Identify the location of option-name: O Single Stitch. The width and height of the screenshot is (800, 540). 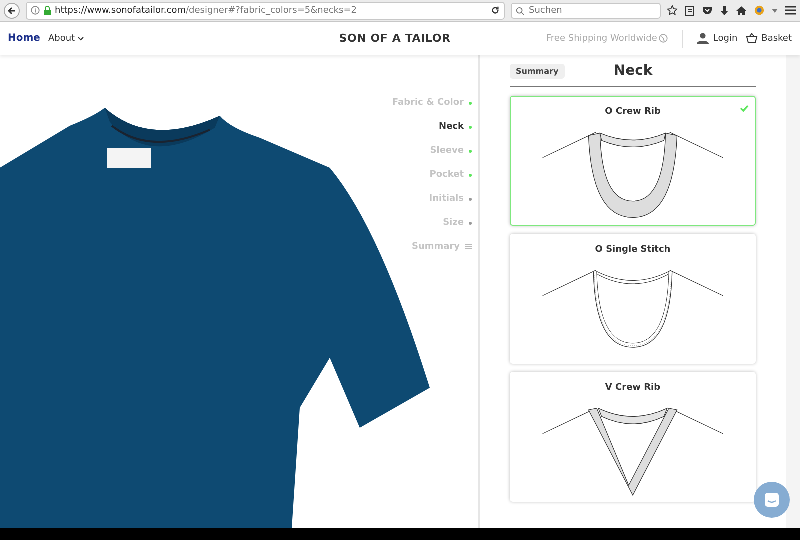
(633, 250).